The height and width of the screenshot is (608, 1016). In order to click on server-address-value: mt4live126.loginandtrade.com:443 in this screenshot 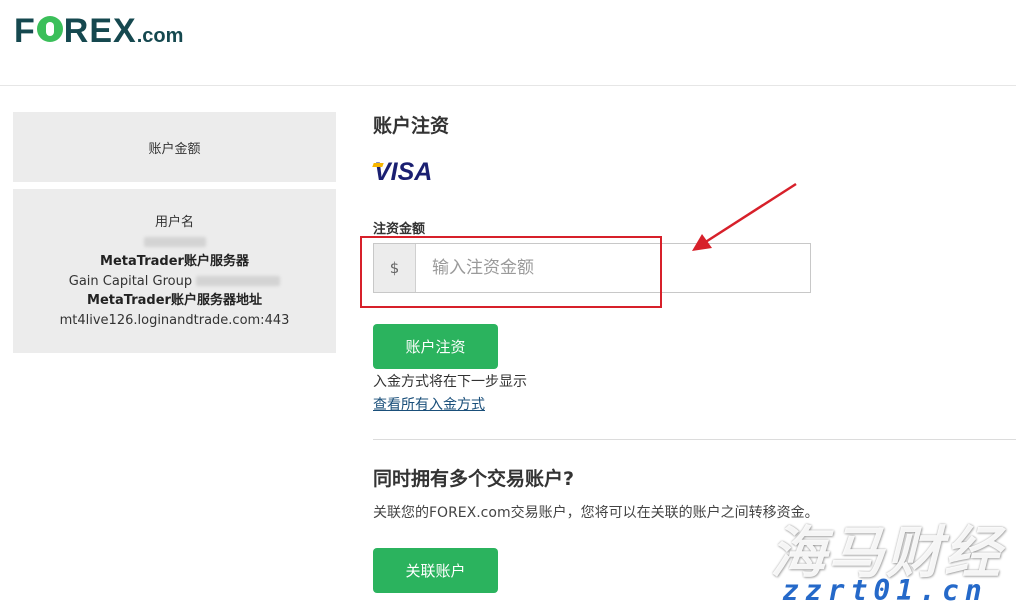, I will do `click(174, 320)`.